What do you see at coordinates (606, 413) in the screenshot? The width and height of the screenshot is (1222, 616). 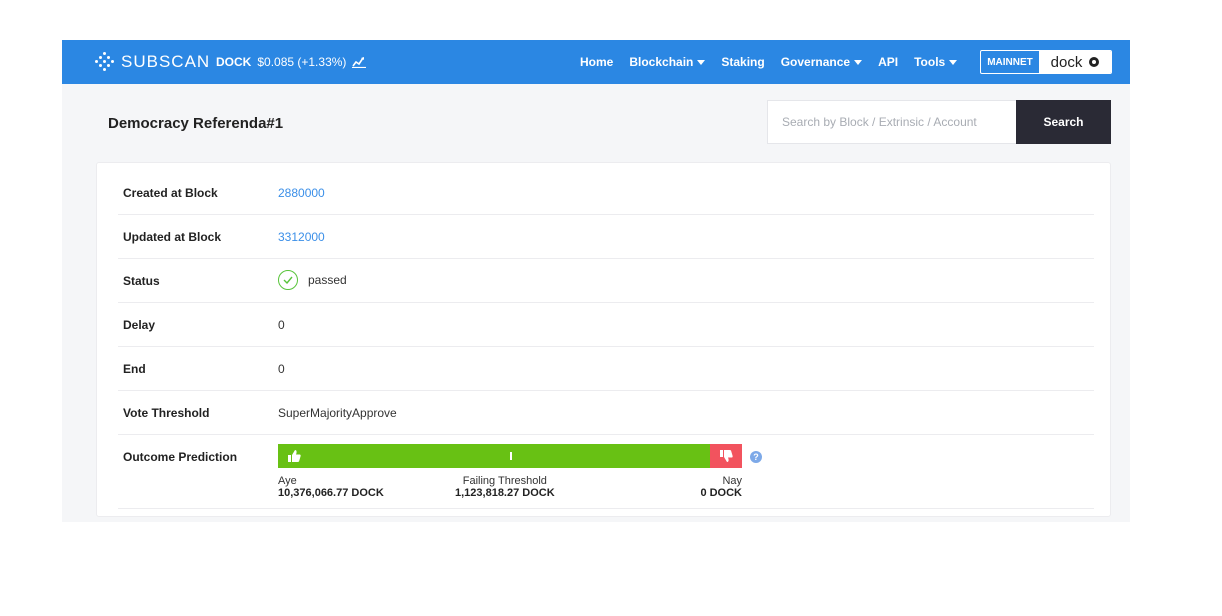 I see `detail-row-threshold: Vote Threshold SuperMajorityApprove` at bounding box center [606, 413].